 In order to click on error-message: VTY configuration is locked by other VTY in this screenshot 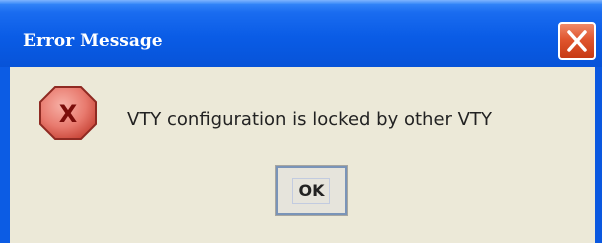, I will do `click(309, 119)`.